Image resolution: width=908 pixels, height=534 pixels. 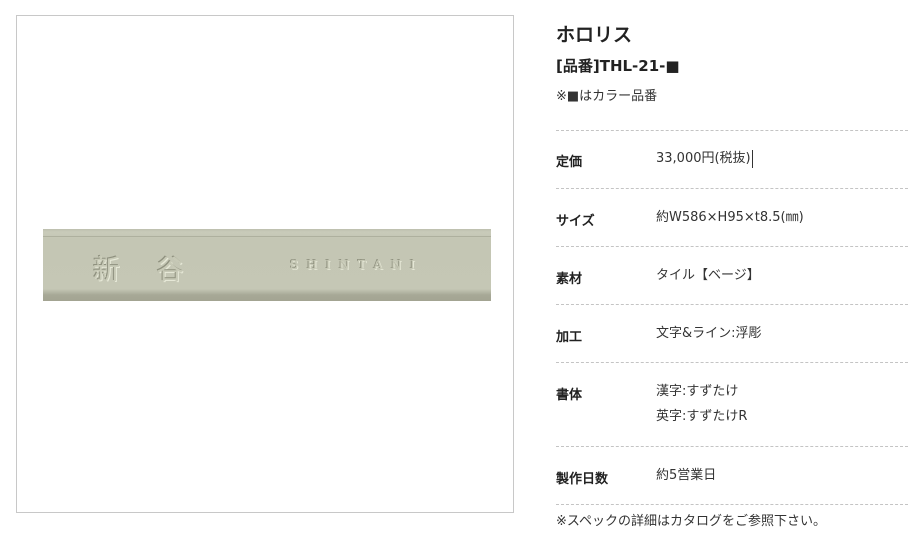 I want to click on spec-label-typeface: 書体, so click(x=569, y=395).